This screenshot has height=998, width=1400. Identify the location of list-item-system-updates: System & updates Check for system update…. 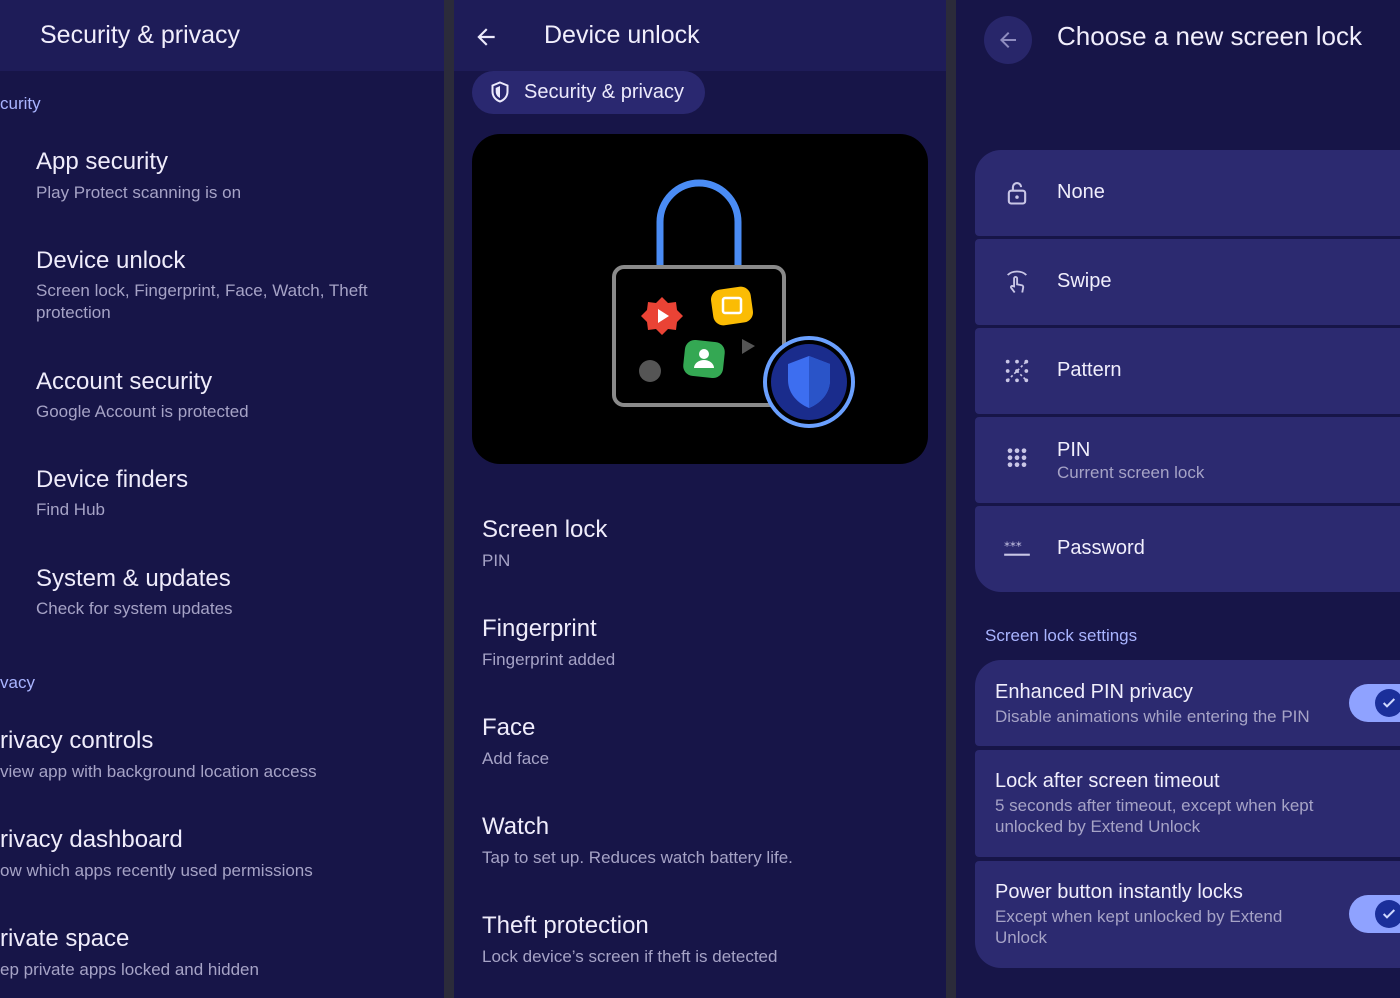
(222, 597).